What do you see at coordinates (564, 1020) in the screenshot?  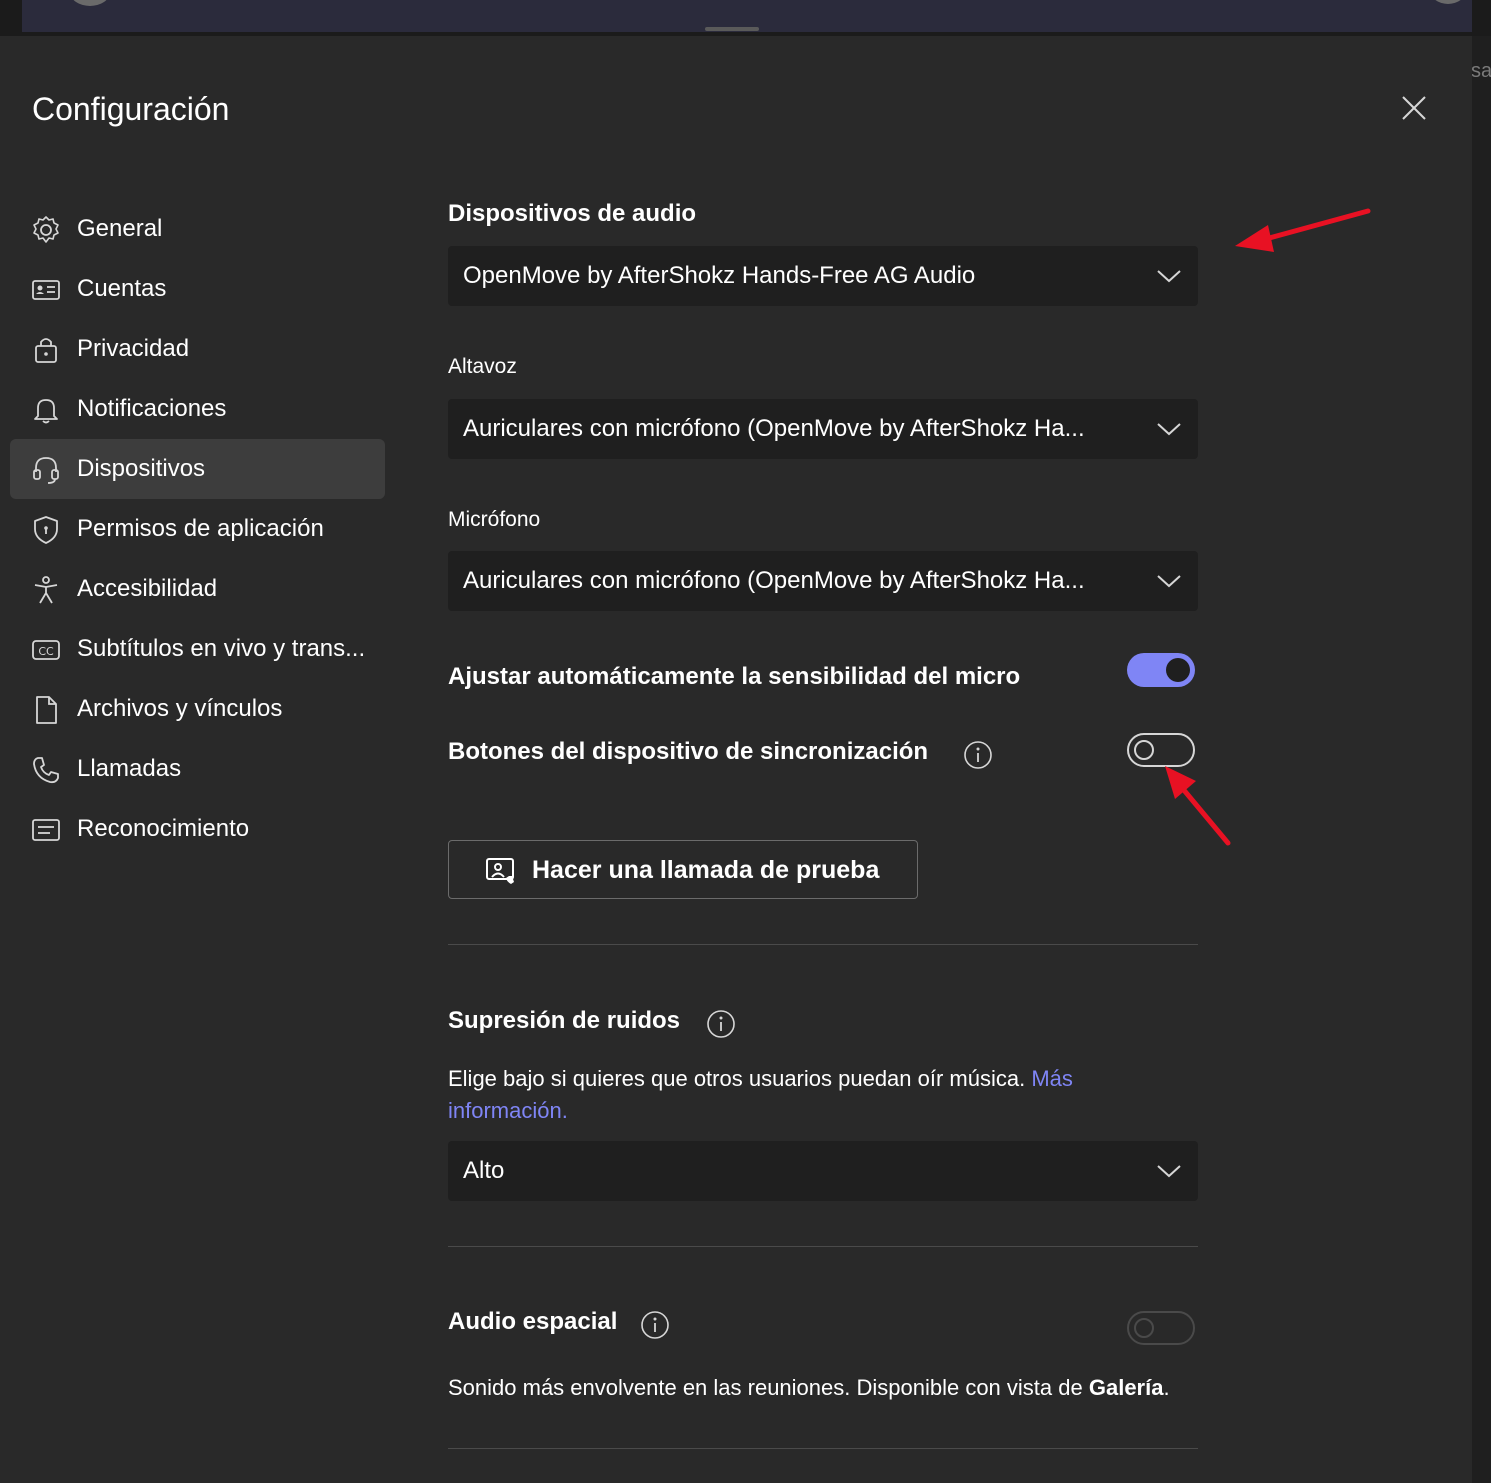 I see `noise-suppression-heading: Supresión de ruidos` at bounding box center [564, 1020].